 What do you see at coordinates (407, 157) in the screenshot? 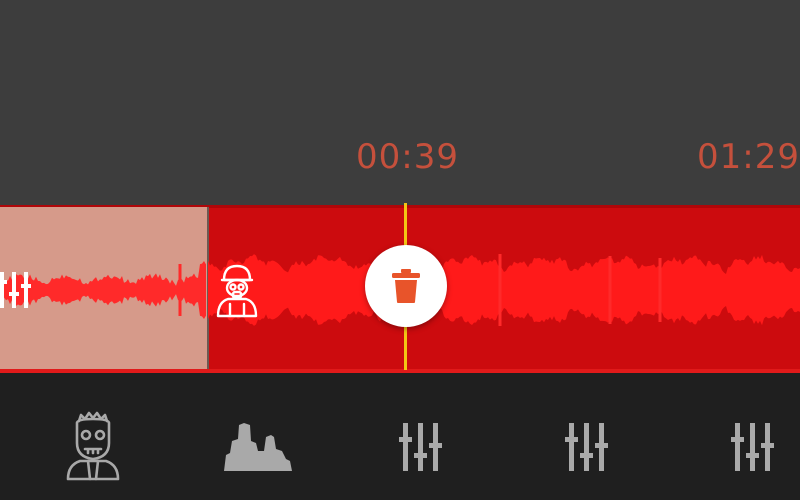
I see `time-marker-start: 00:39` at bounding box center [407, 157].